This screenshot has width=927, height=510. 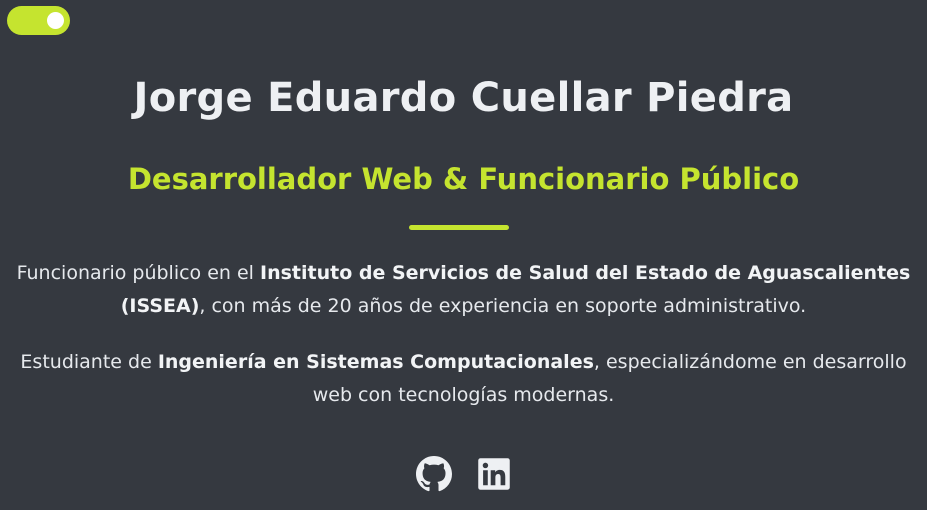 I want to click on github-link, so click(x=433, y=474).